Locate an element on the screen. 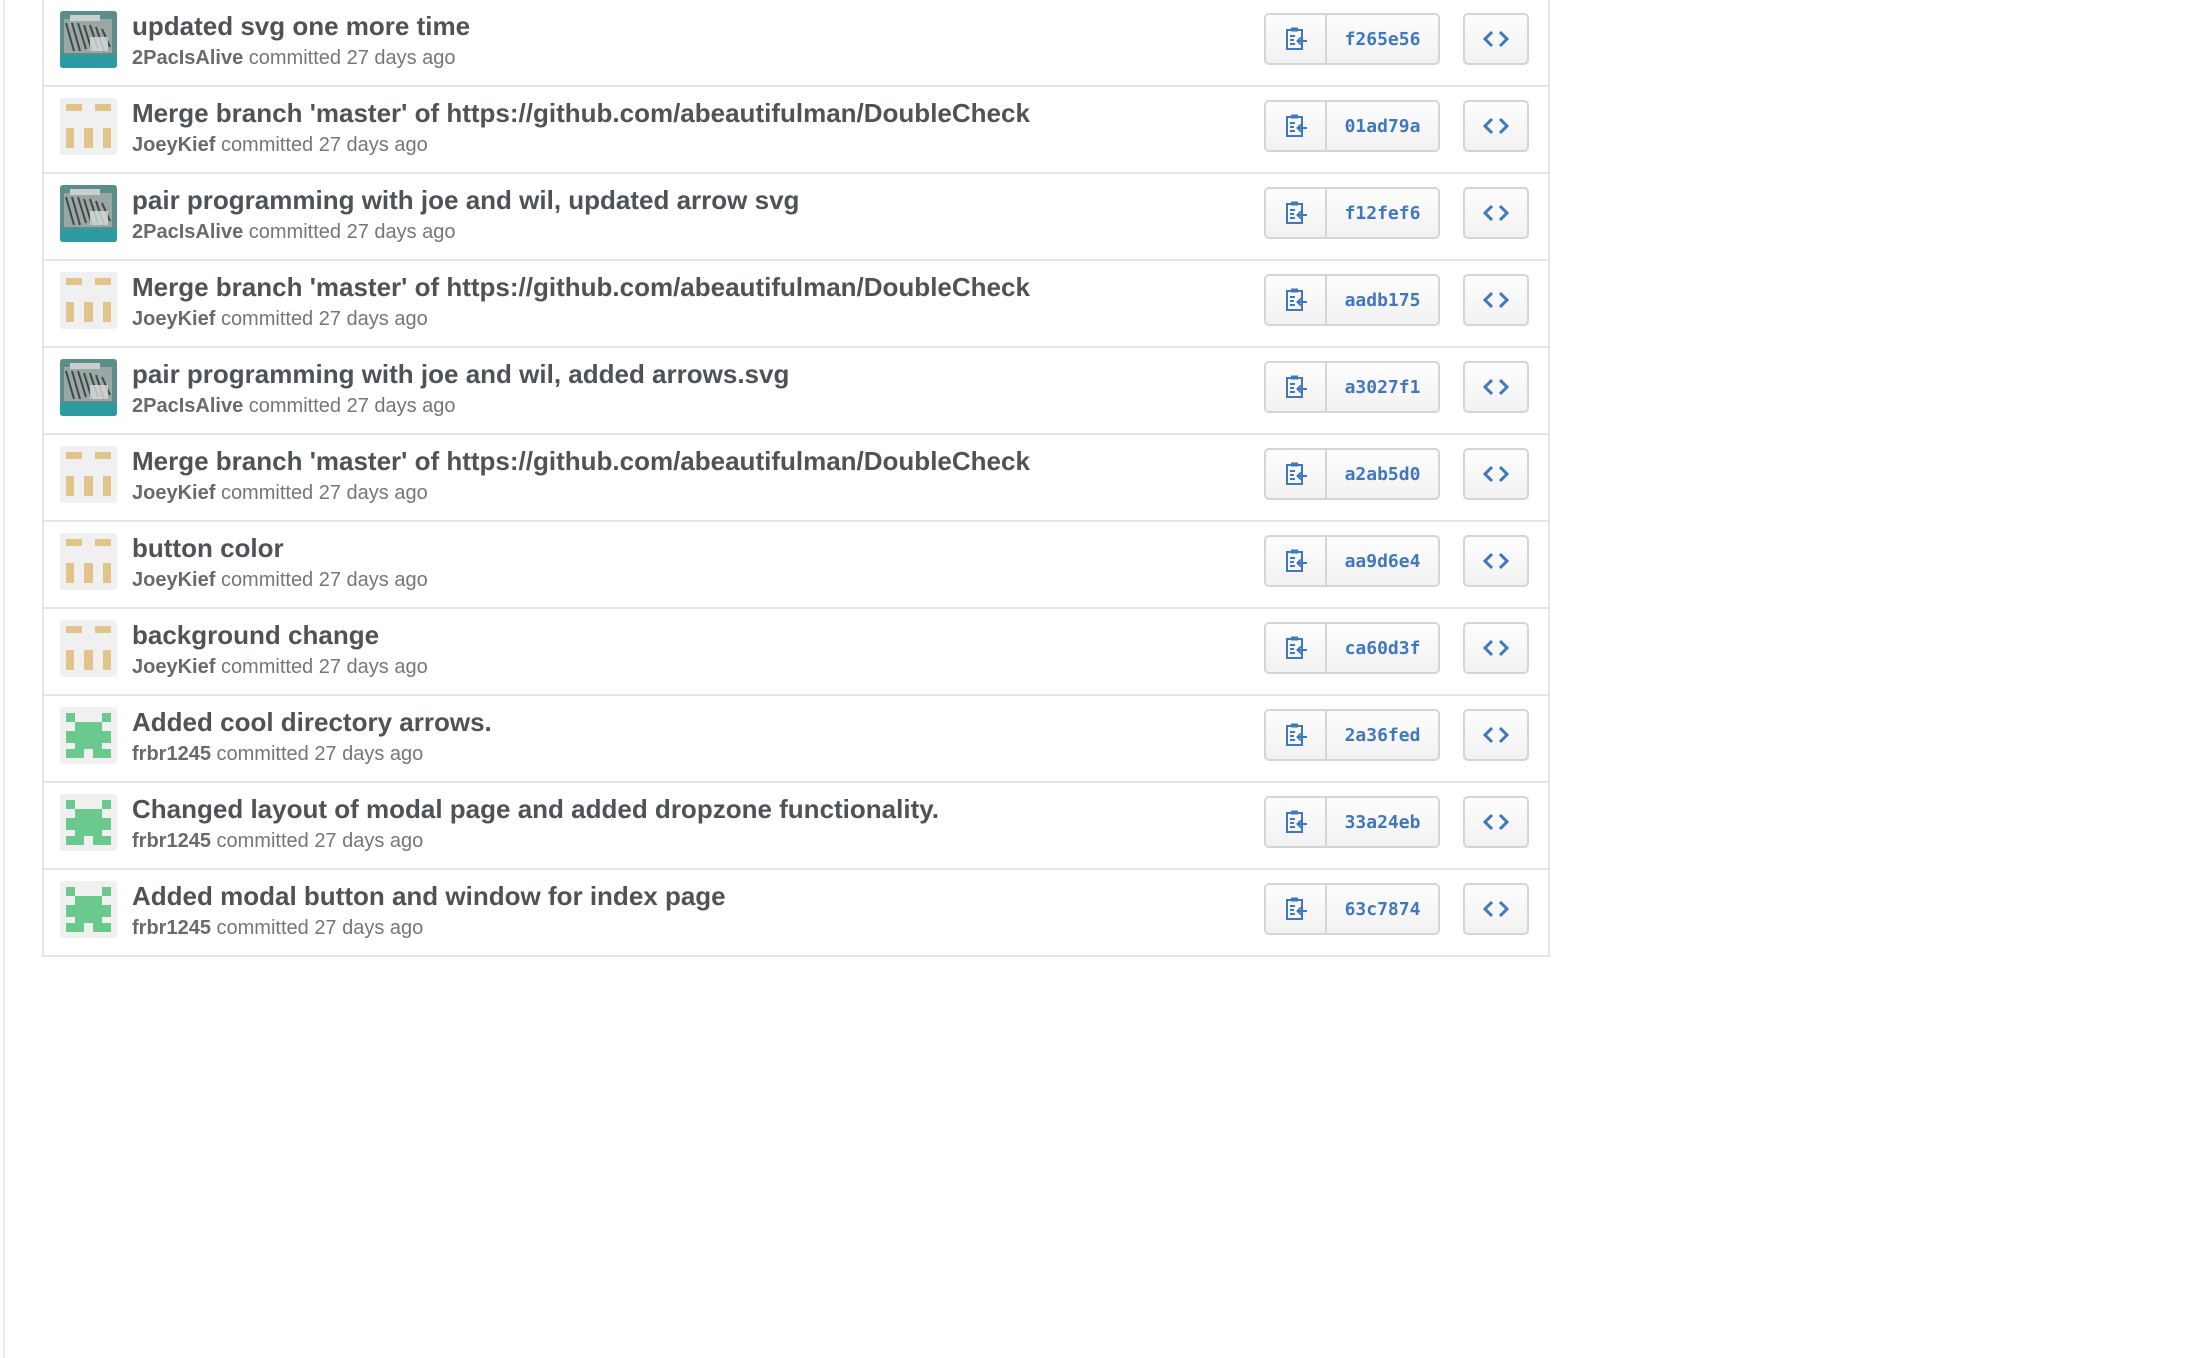  commit-message-link: button color is located at coordinates (208, 548).